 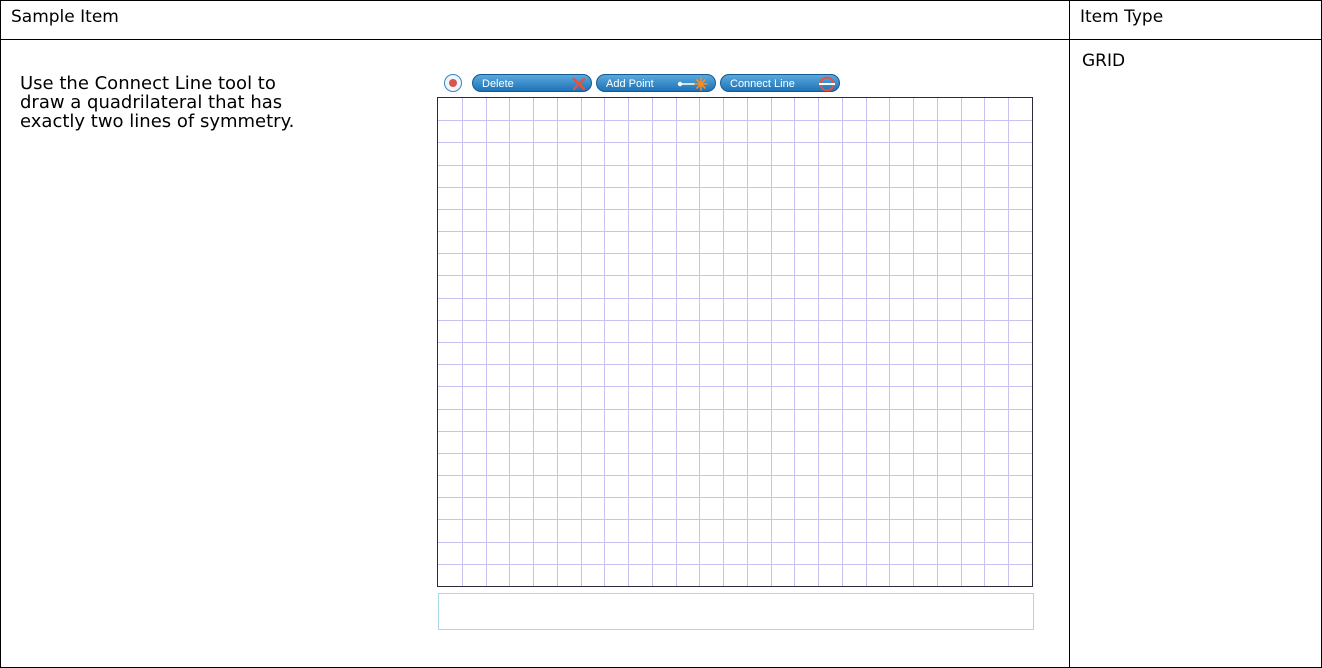 What do you see at coordinates (65, 17) in the screenshot?
I see `header-sample-item: Sample Item` at bounding box center [65, 17].